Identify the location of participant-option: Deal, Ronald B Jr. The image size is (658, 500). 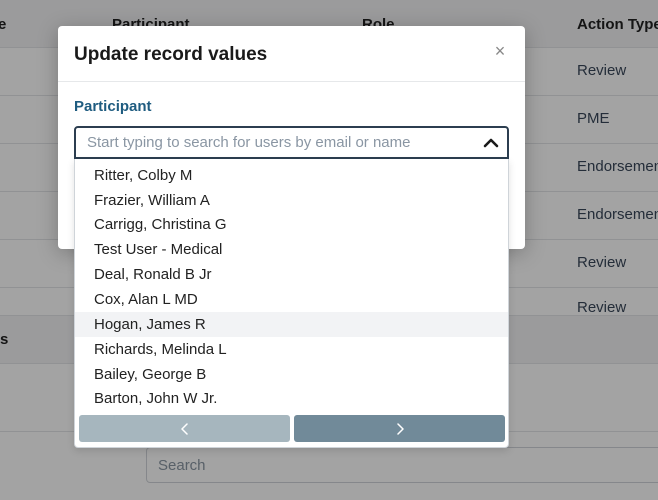
(291, 274).